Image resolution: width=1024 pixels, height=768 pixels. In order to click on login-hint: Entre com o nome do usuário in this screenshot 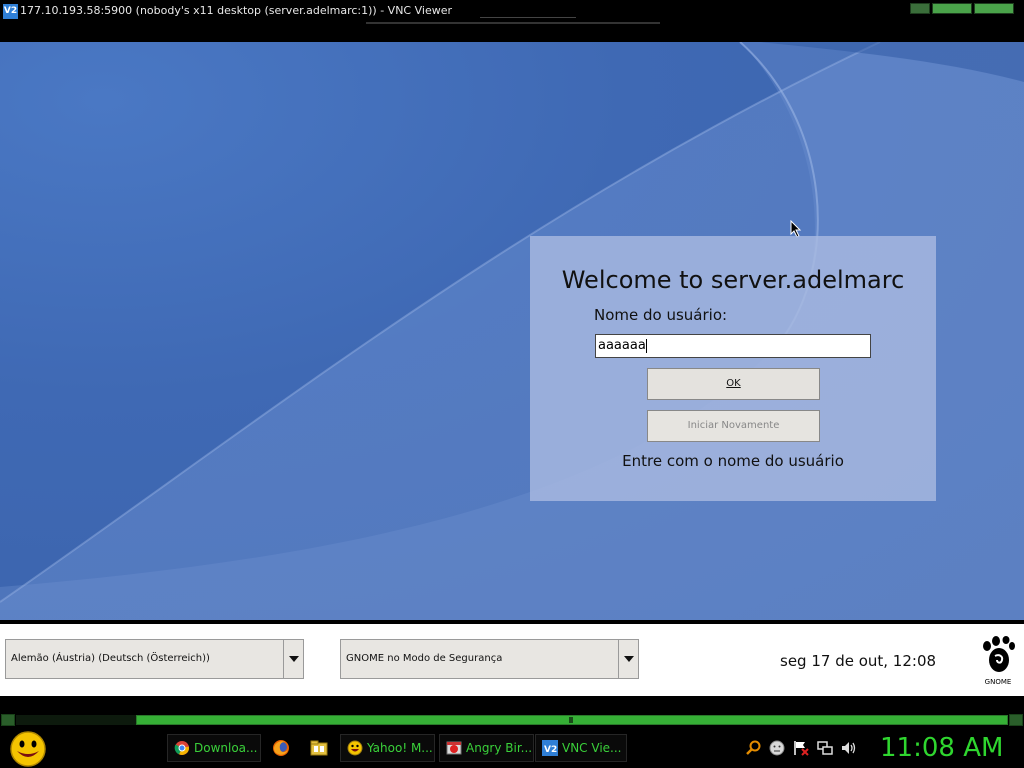, I will do `click(733, 461)`.